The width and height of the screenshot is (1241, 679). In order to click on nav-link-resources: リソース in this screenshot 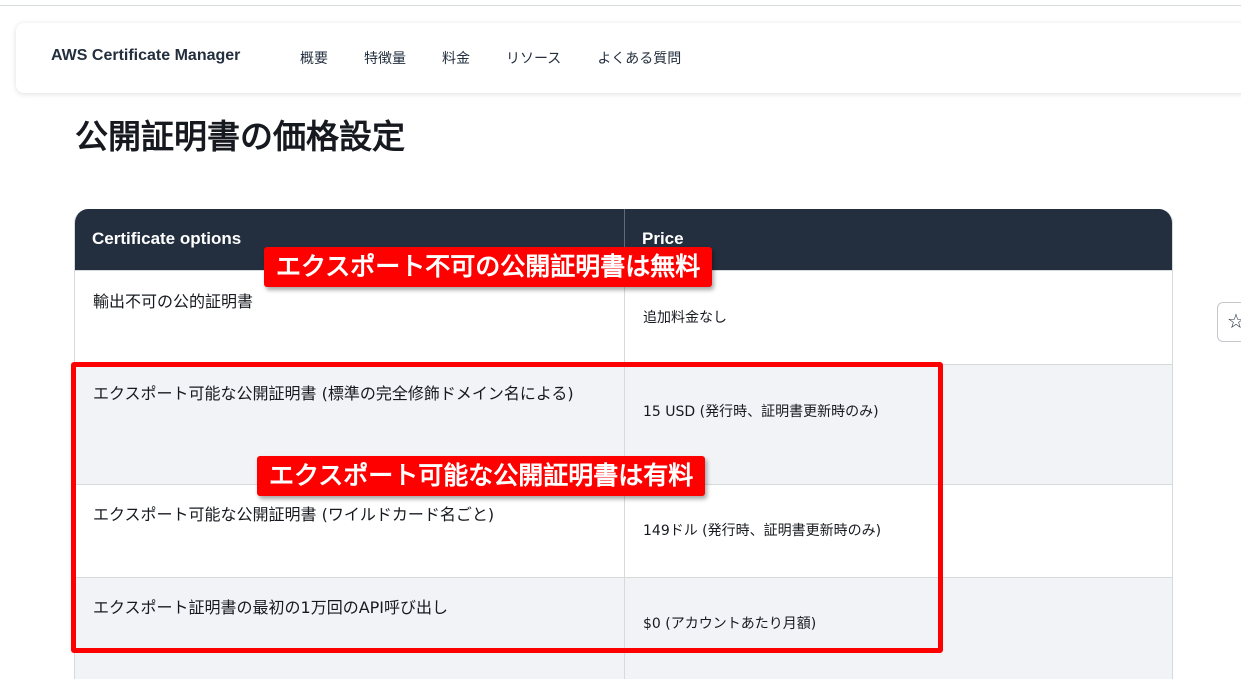, I will do `click(533, 58)`.